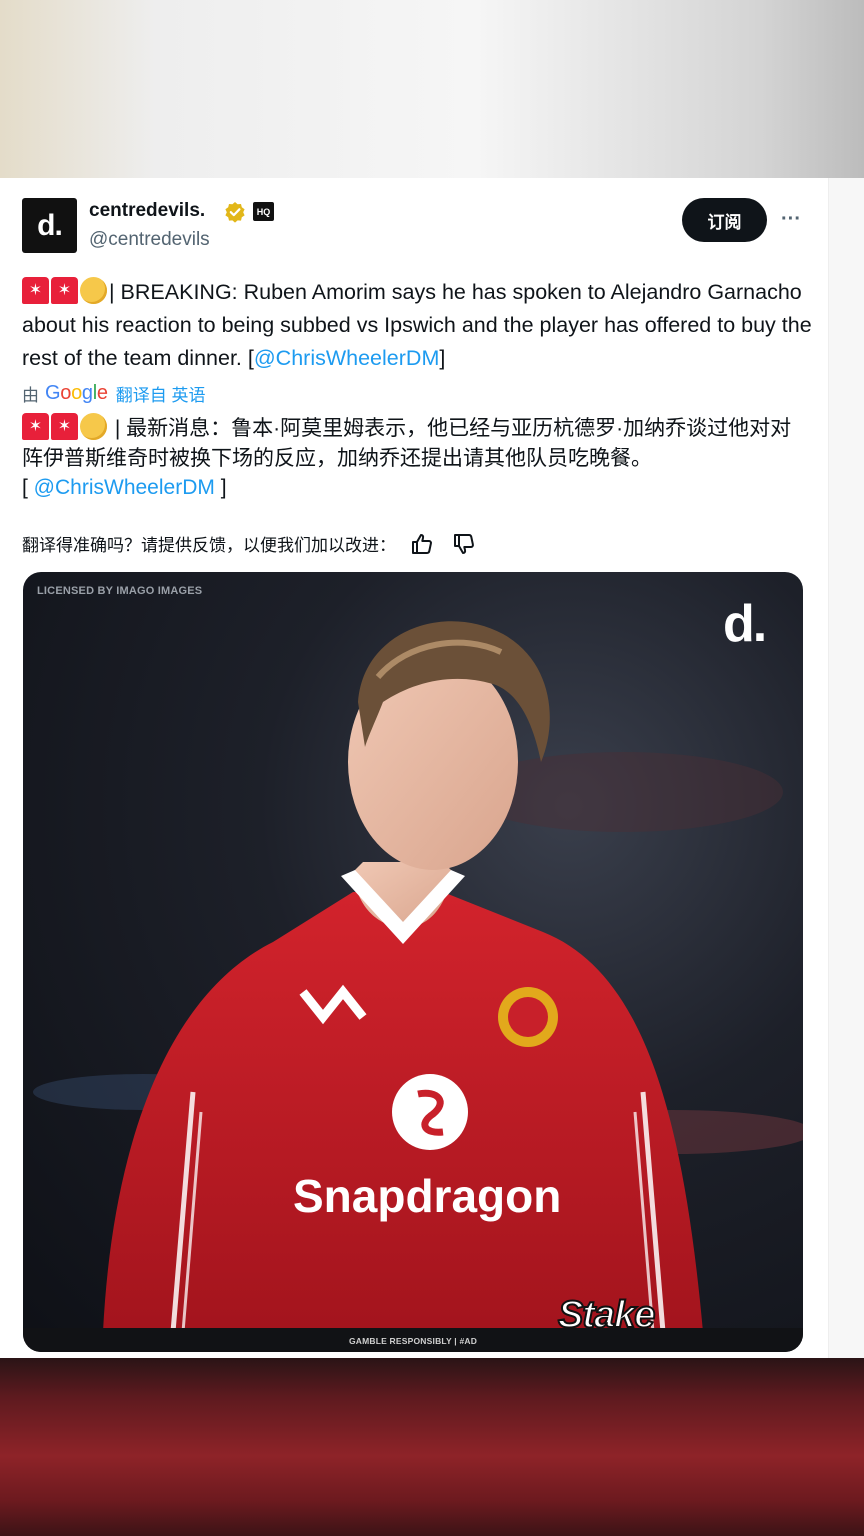 Image resolution: width=864 pixels, height=1536 pixels. I want to click on author-display-name: centredevils., so click(147, 211).